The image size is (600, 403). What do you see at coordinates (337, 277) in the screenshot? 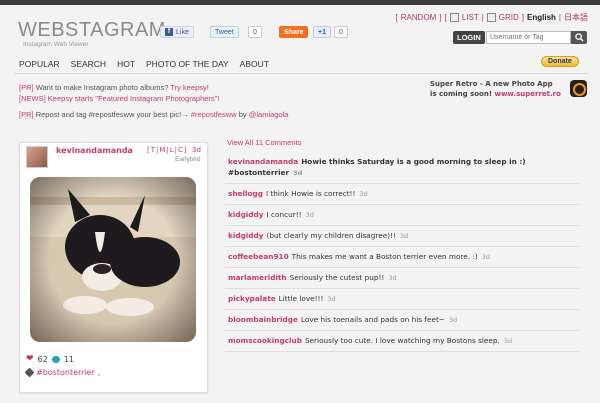
I see `comment-text: Seriously the cutest pup!!` at bounding box center [337, 277].